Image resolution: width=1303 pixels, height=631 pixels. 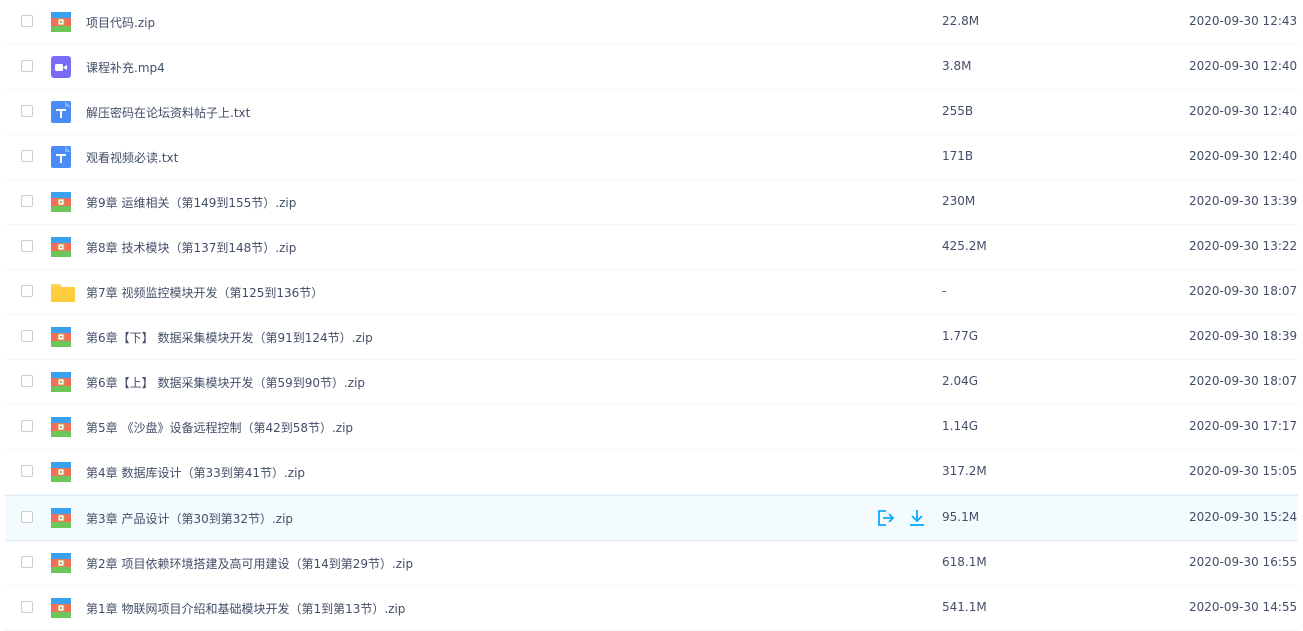 I want to click on file-name: 第6章【下】 数据采集模块开发（第91到124节）.zip, so click(x=229, y=337).